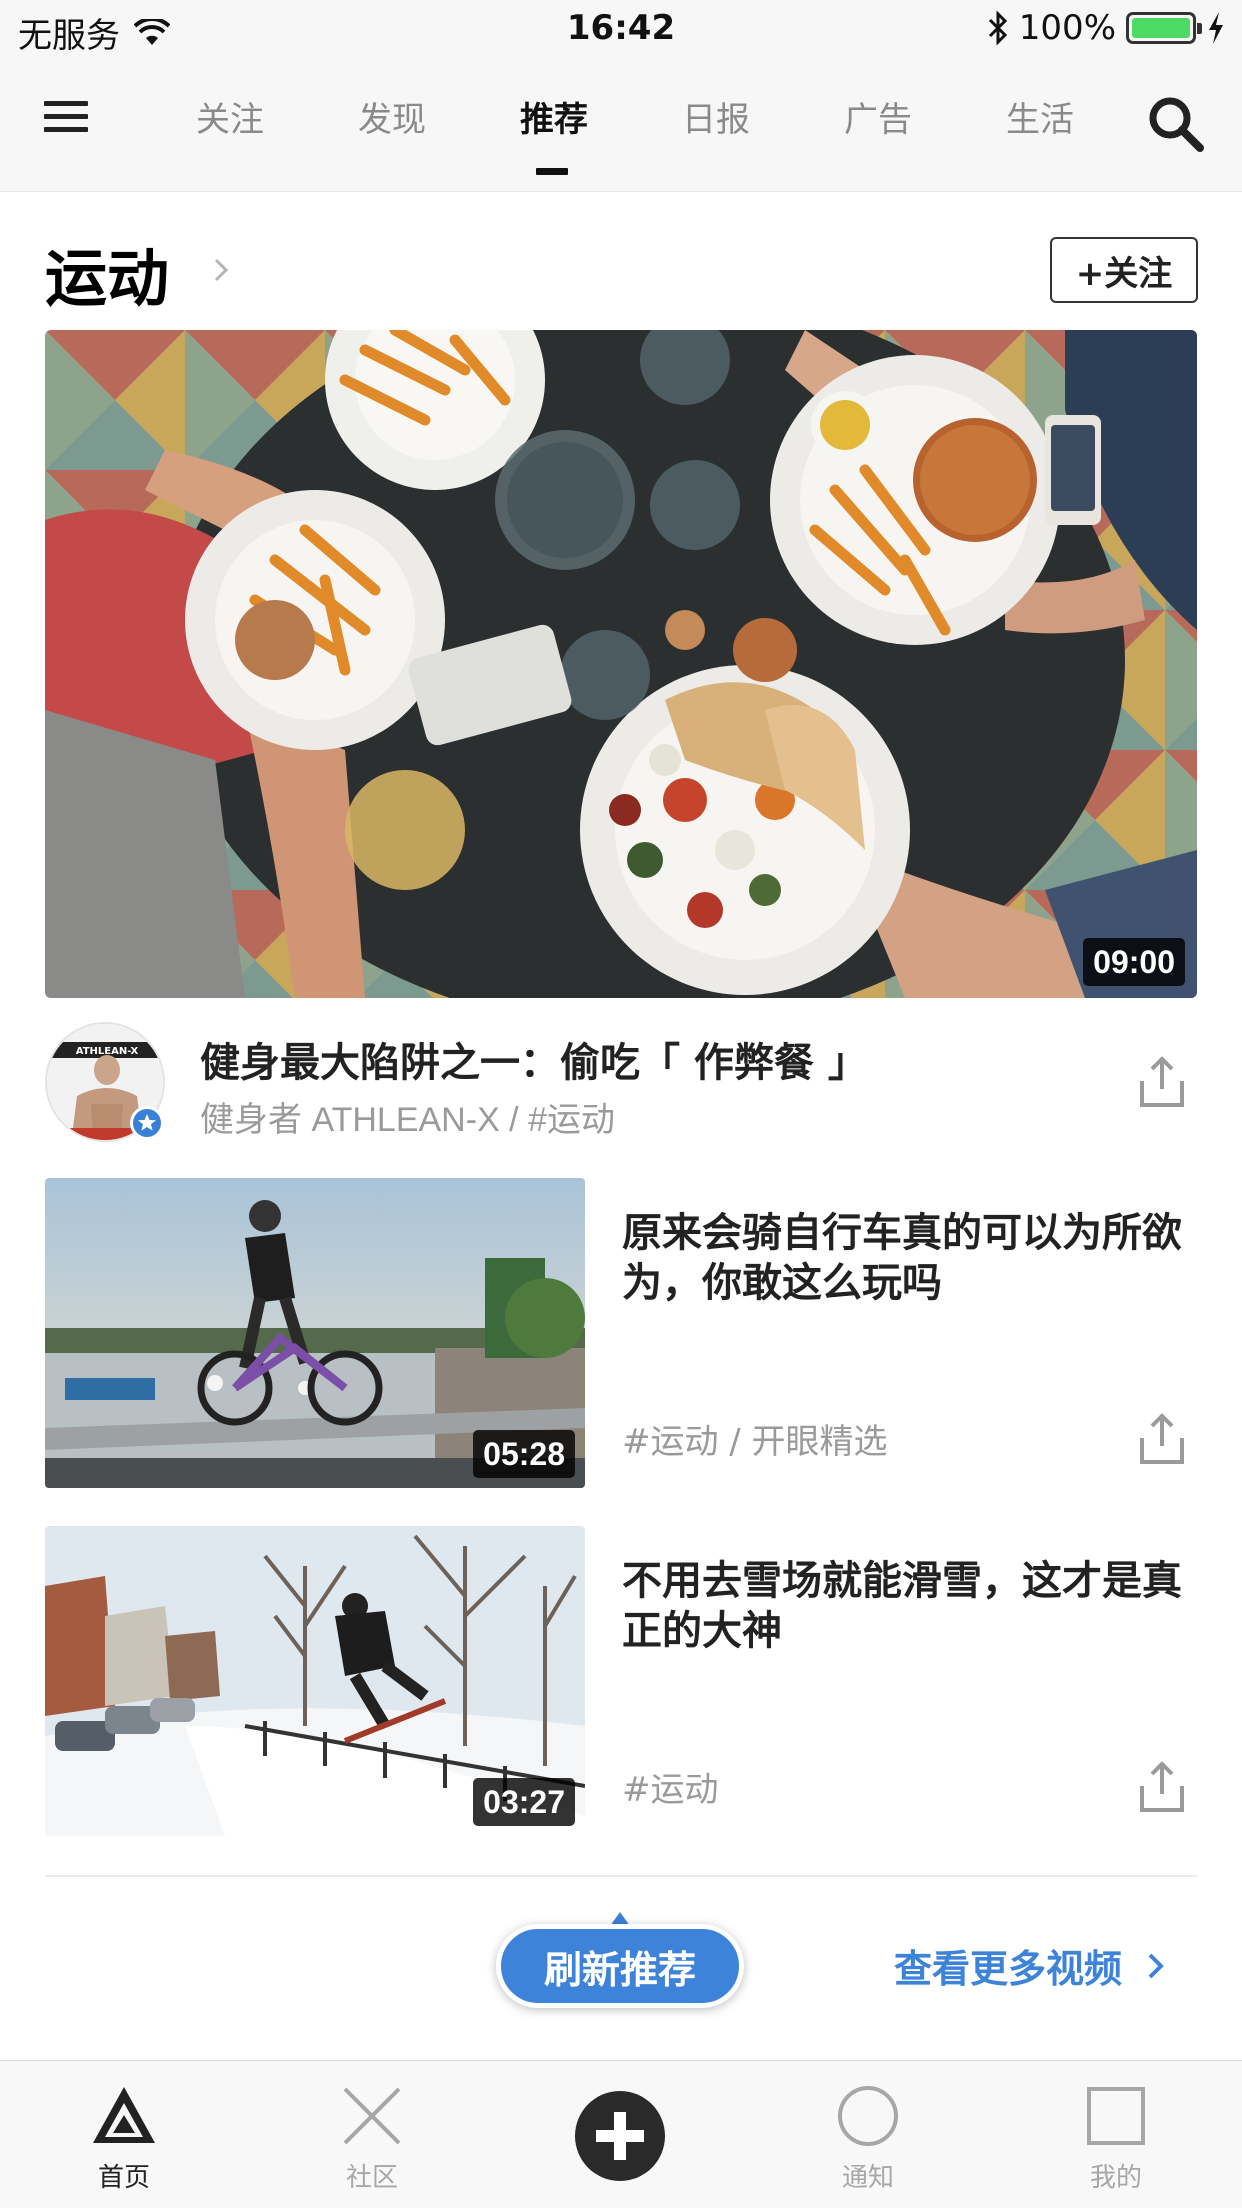 The height and width of the screenshot is (2208, 1242). I want to click on tab-ribao: 日报, so click(716, 116).